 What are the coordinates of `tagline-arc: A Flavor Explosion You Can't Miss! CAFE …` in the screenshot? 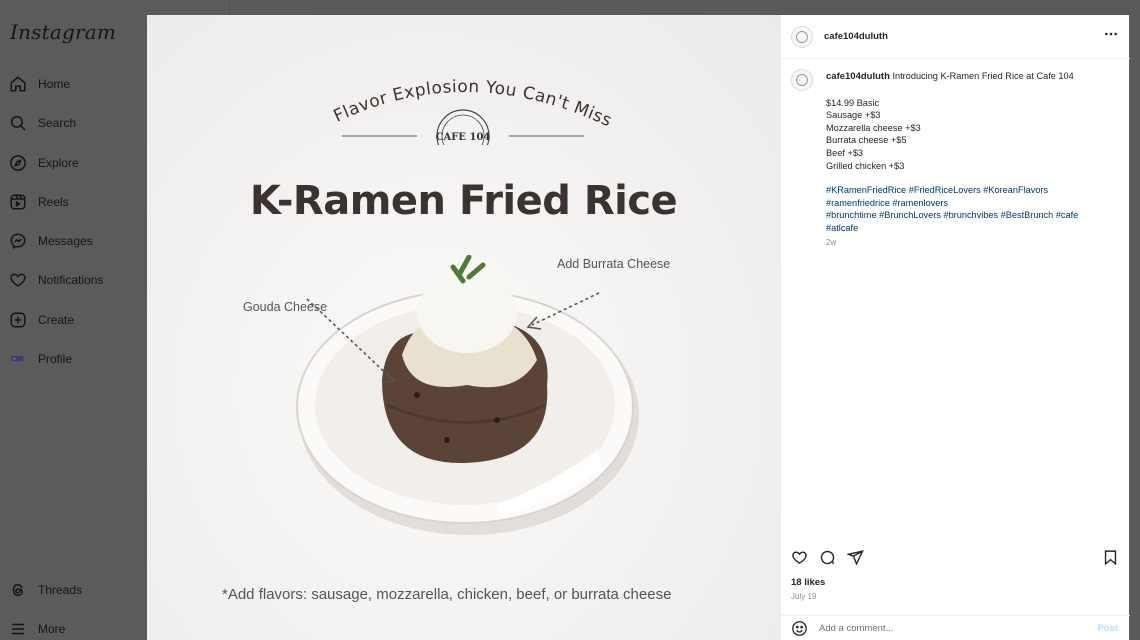 It's located at (381, 90).